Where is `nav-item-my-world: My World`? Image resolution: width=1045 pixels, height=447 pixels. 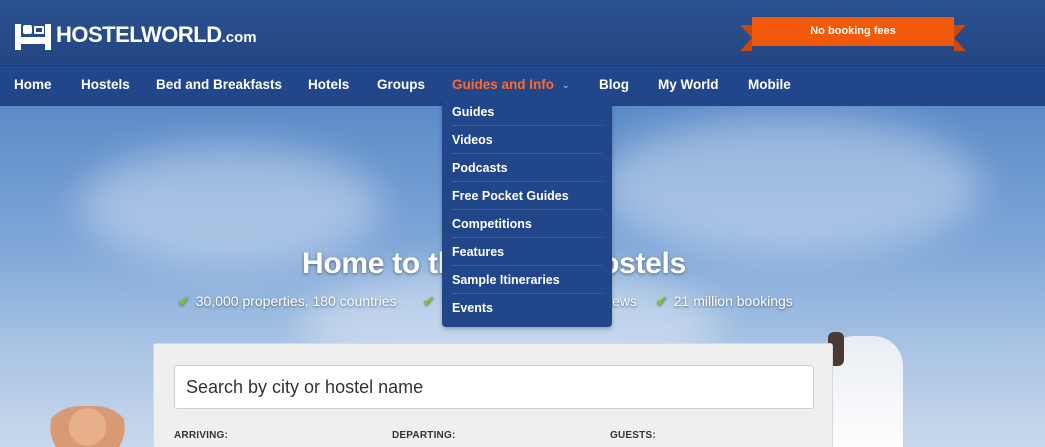
nav-item-my-world: My World is located at coordinates (688, 86).